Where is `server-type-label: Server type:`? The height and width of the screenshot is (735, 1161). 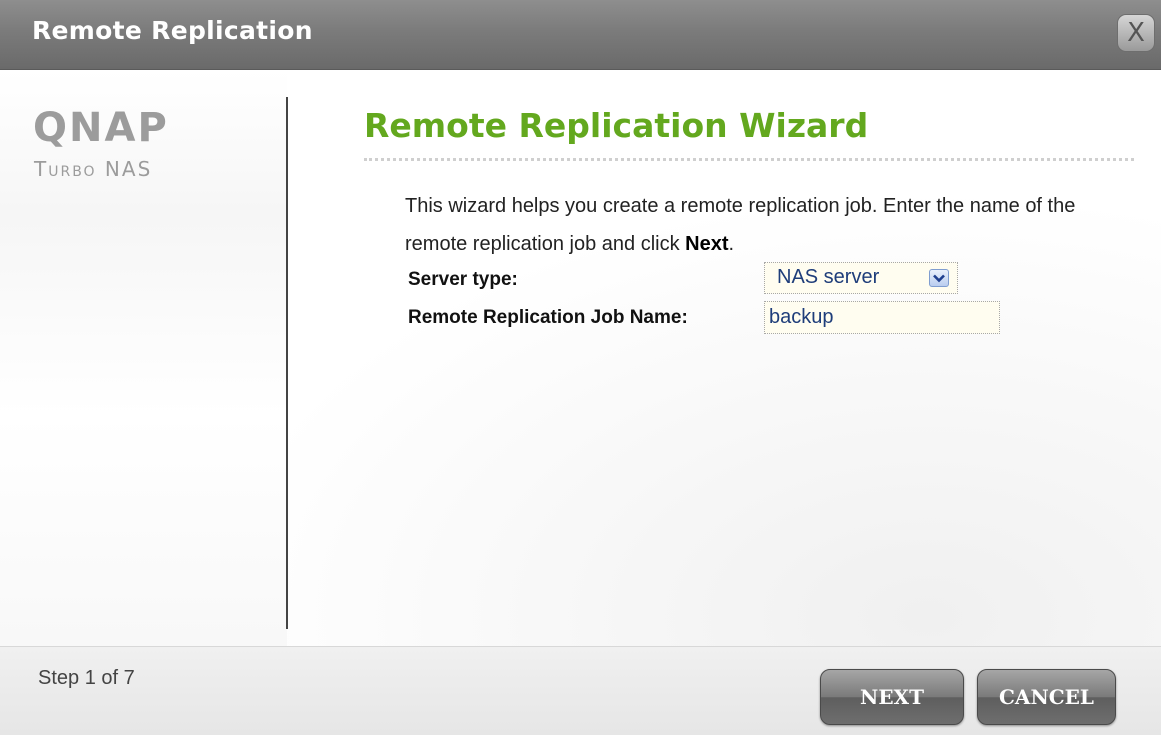 server-type-label: Server type: is located at coordinates (463, 279).